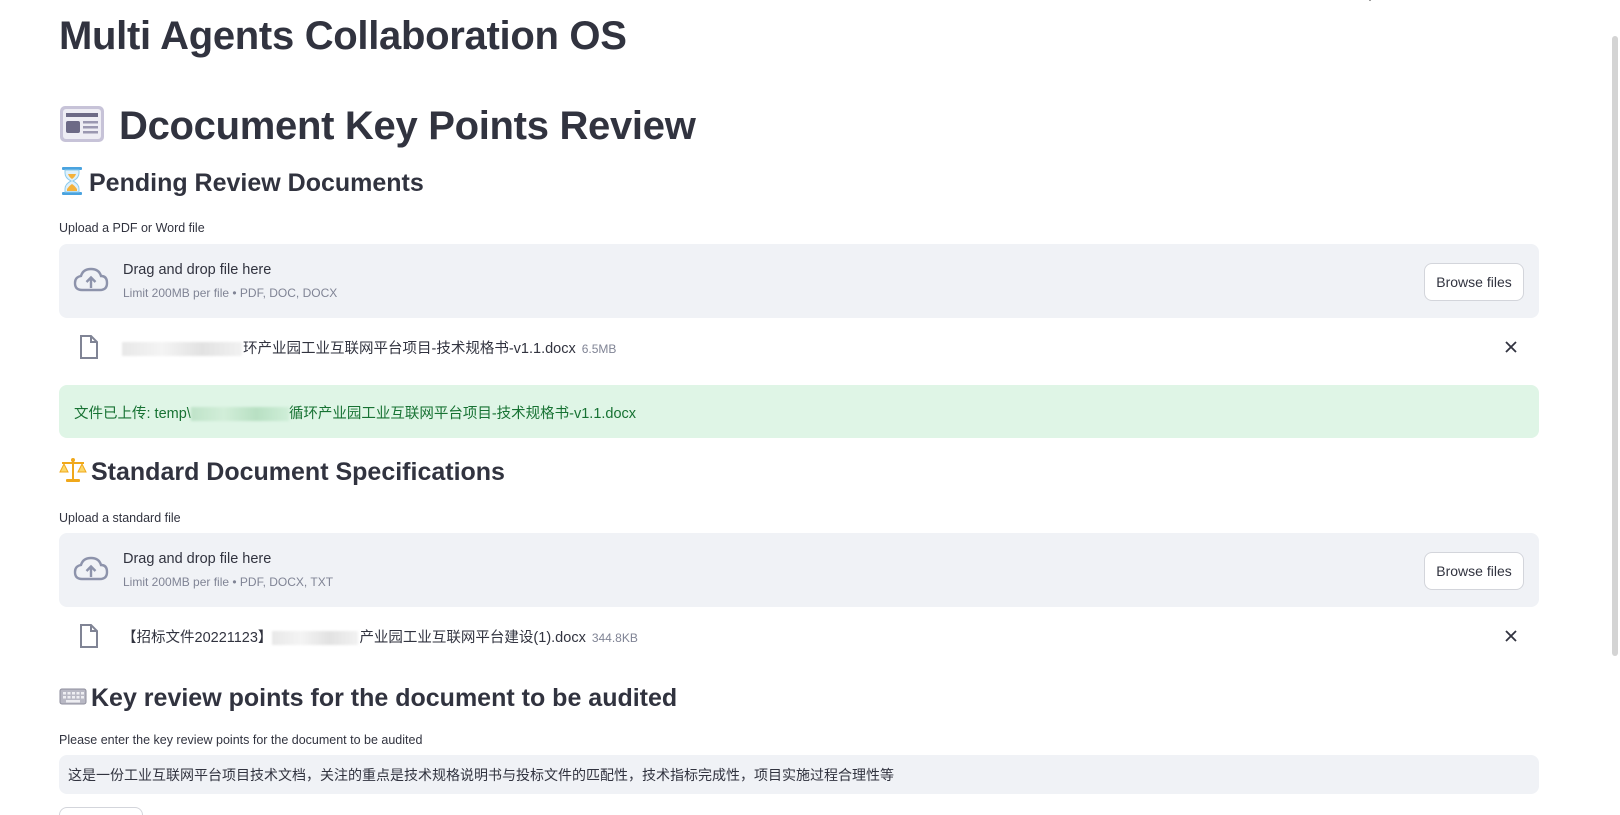 This screenshot has width=1620, height=815. What do you see at coordinates (614, 638) in the screenshot?
I see `file-size: 344.8KB` at bounding box center [614, 638].